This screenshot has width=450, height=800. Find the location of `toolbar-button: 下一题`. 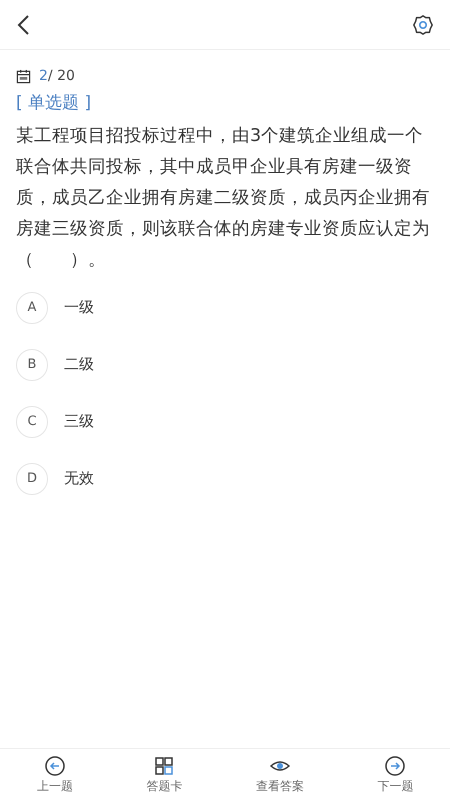

toolbar-button: 下一题 is located at coordinates (395, 775).